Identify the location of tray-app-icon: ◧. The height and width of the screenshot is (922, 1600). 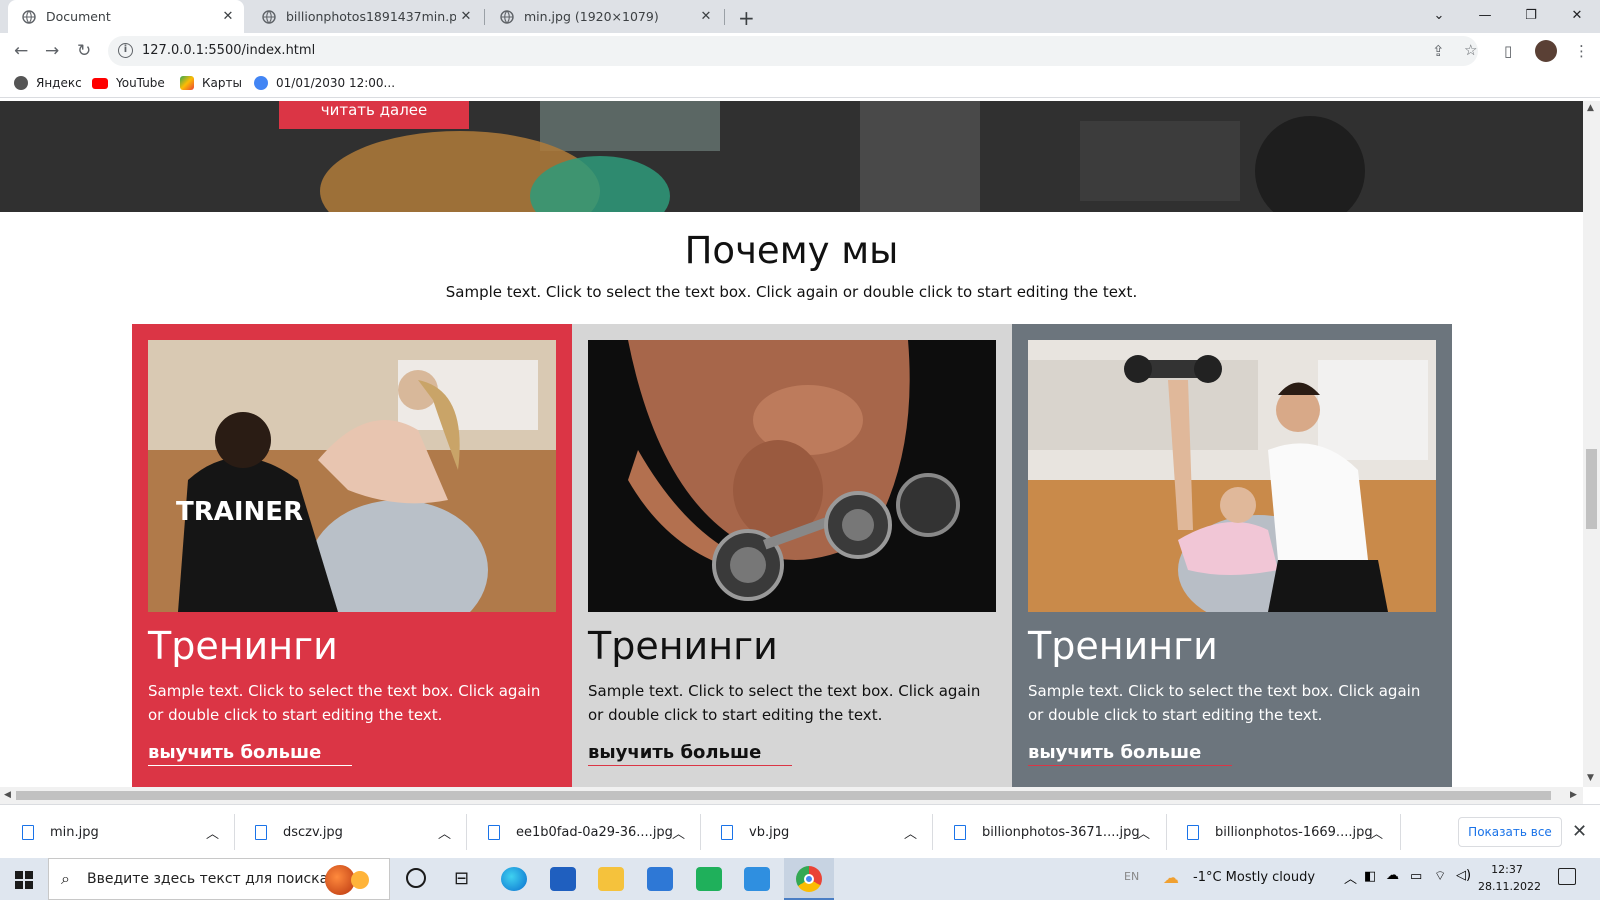
(1370, 876).